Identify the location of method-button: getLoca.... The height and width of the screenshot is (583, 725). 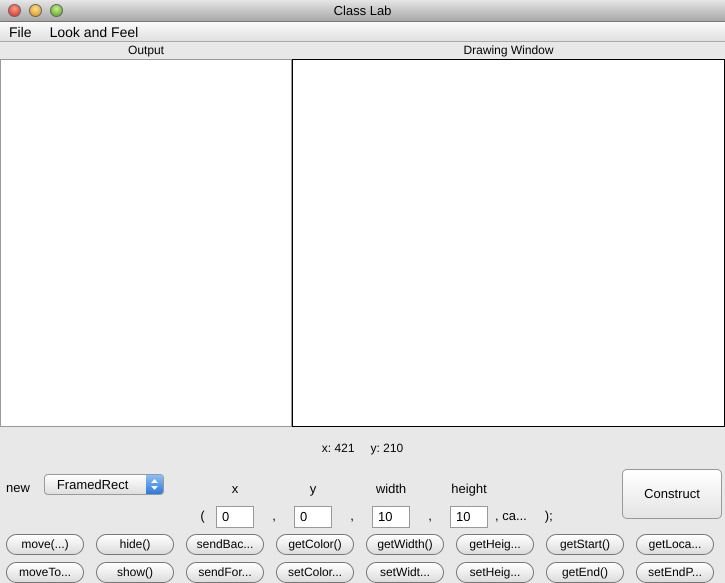
(675, 544).